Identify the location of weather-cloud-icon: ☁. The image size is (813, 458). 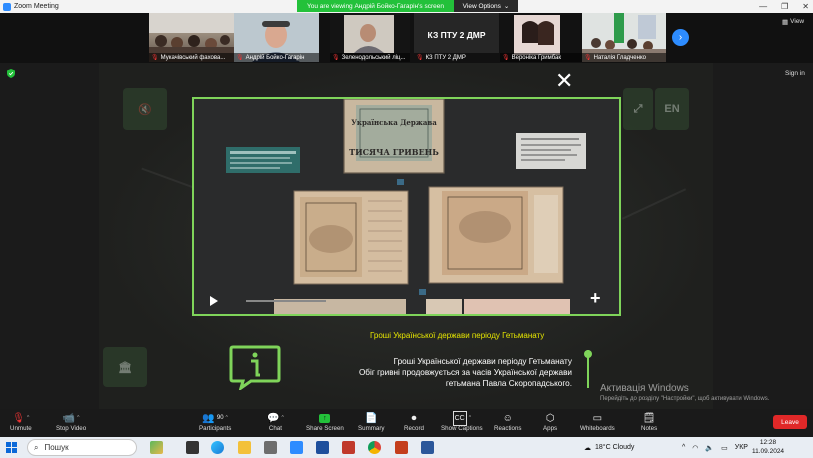
(587, 448).